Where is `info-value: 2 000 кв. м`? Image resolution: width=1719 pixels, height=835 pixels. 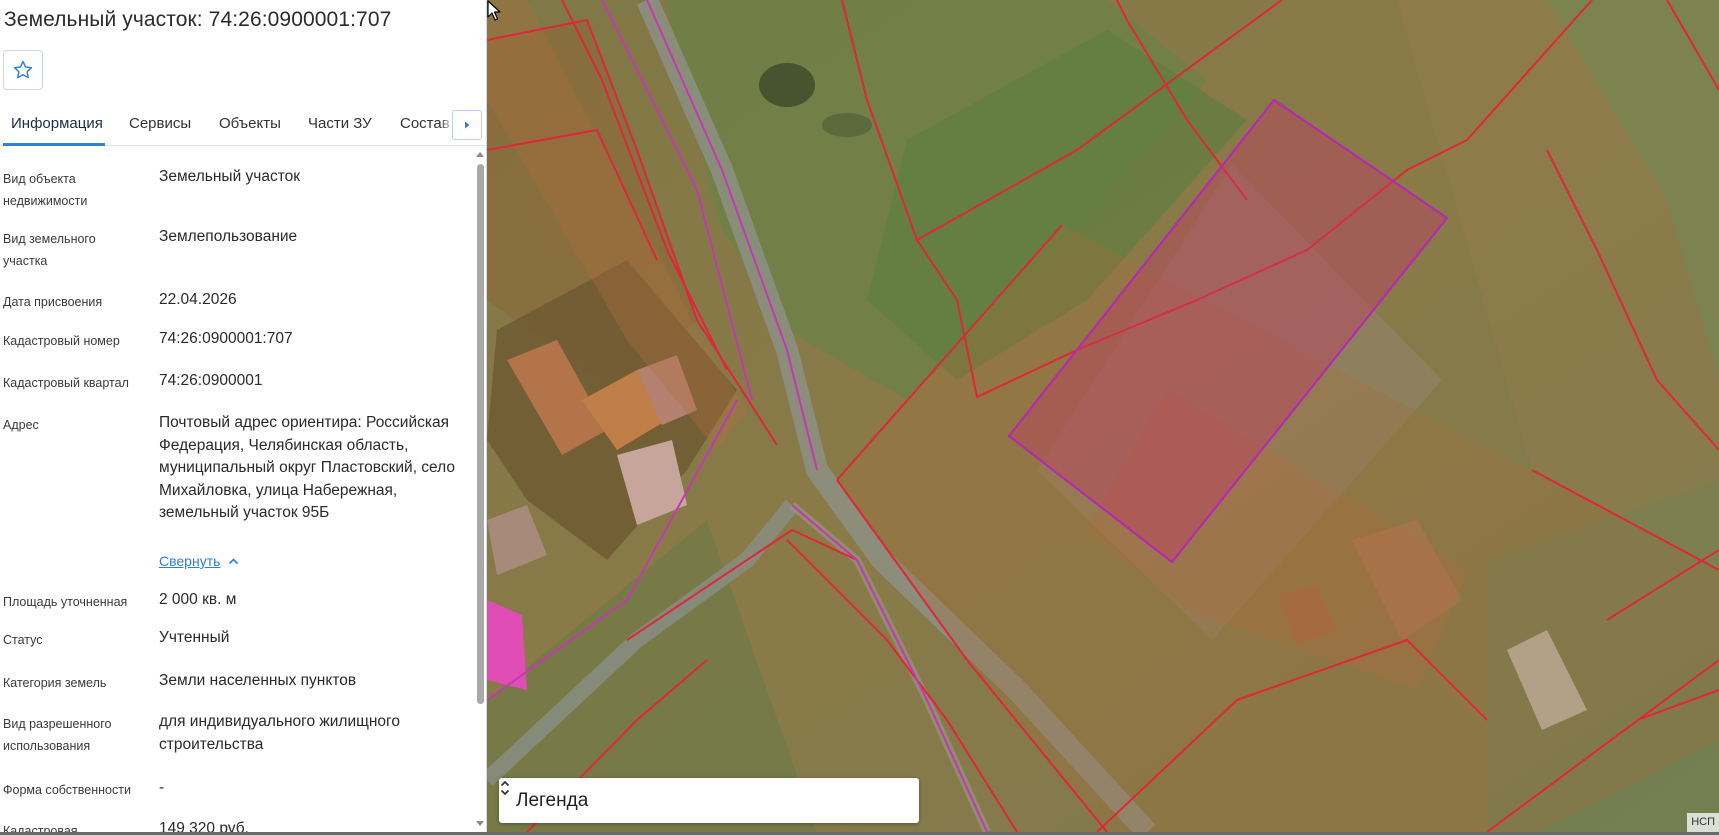
info-value: 2 000 кв. м is located at coordinates (198, 599).